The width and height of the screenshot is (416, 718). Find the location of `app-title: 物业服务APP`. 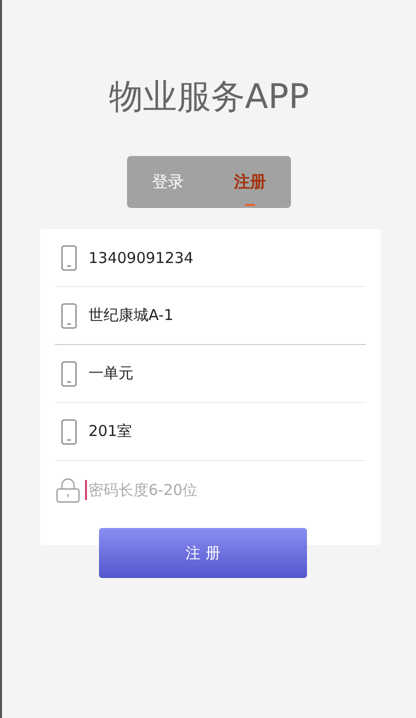

app-title: 物业服务APP is located at coordinates (209, 97).